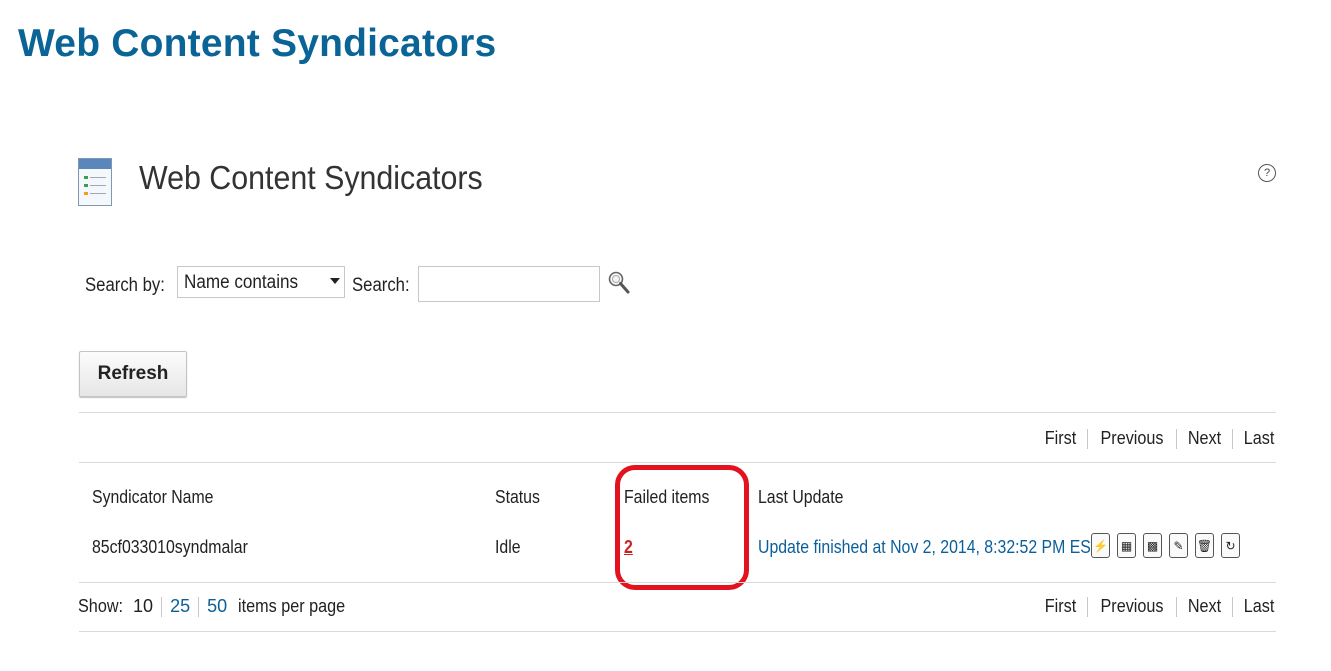 The height and width of the screenshot is (671, 1331). What do you see at coordinates (517, 497) in the screenshot?
I see `column-header-status: Status` at bounding box center [517, 497].